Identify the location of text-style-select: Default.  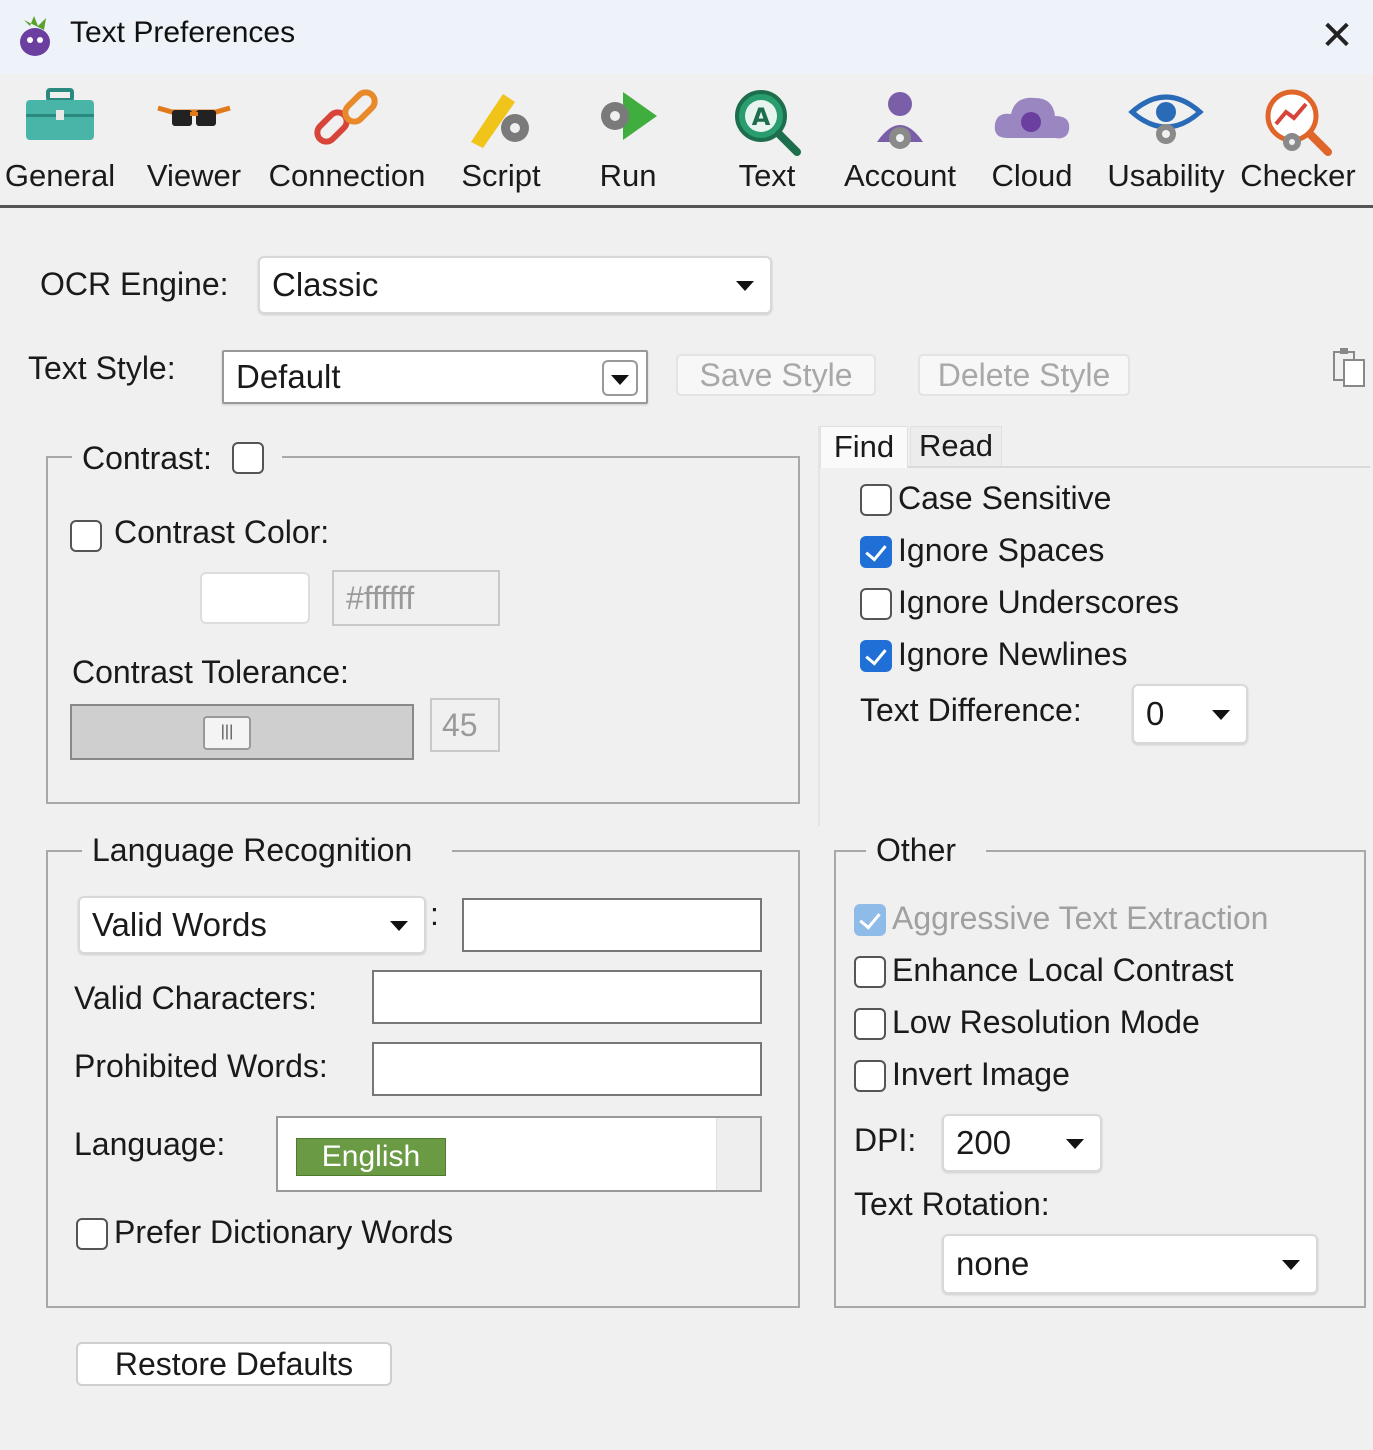
(435, 377).